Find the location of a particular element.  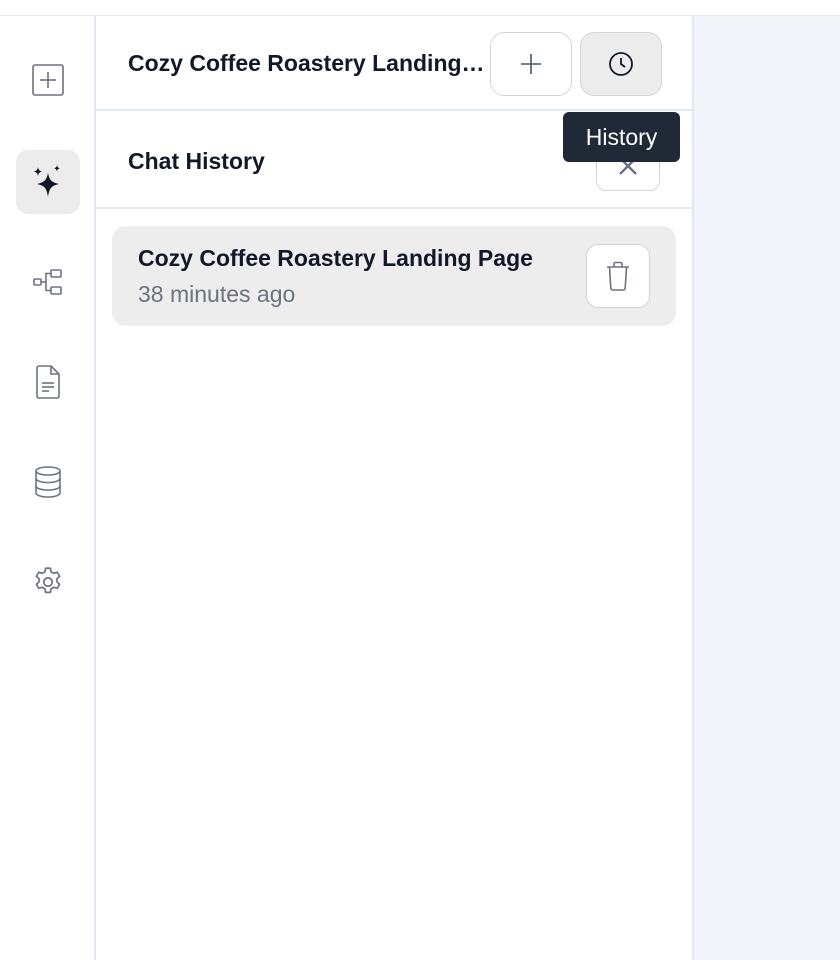

icon-sidebar is located at coordinates (48, 488).